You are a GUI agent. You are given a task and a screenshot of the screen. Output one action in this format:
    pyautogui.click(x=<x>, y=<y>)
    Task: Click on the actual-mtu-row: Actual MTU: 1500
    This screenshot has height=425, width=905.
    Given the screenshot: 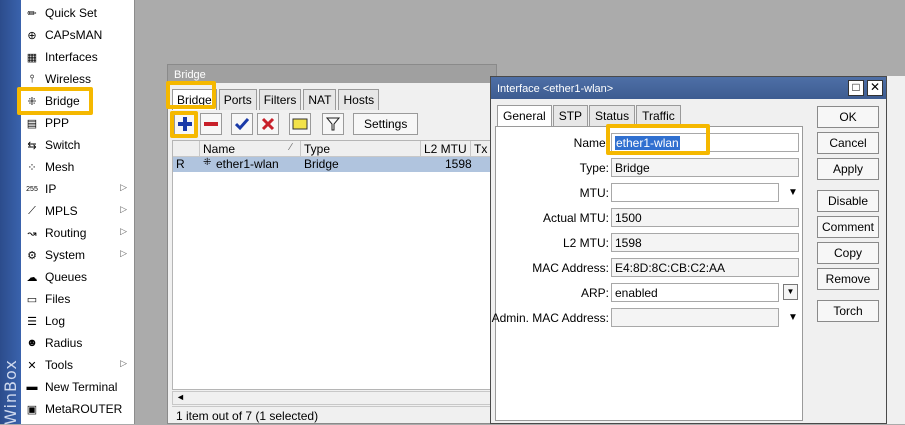 What is the action you would take?
    pyautogui.click(x=650, y=218)
    